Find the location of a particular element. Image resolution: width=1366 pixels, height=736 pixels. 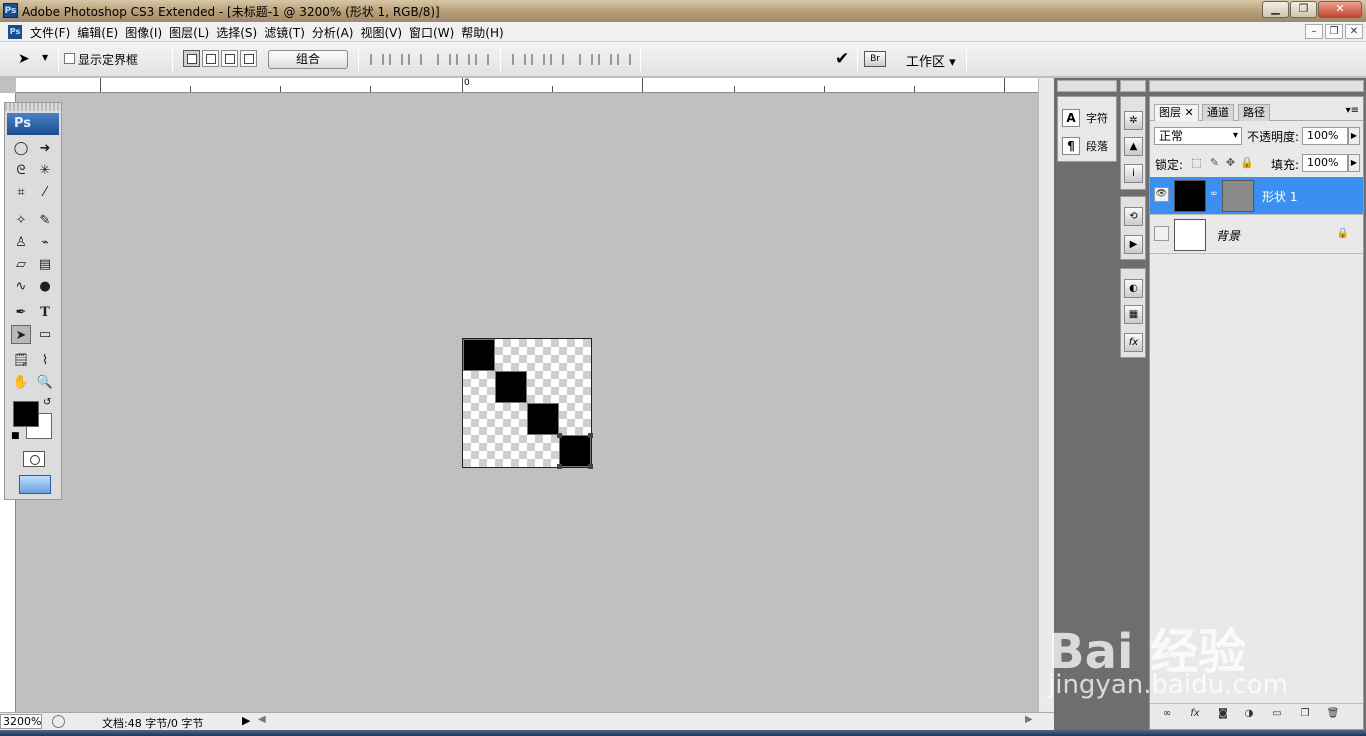

tool-preset-dropdown-icon: ▼ is located at coordinates (45, 57).